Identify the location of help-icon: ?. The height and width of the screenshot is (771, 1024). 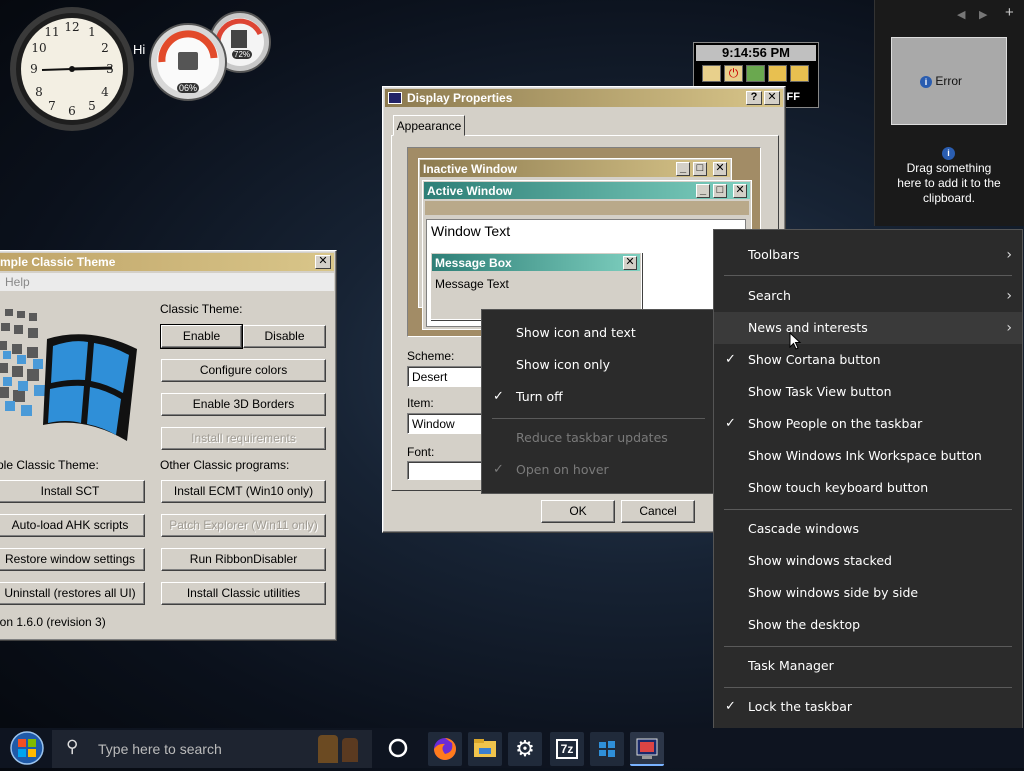
(754, 98).